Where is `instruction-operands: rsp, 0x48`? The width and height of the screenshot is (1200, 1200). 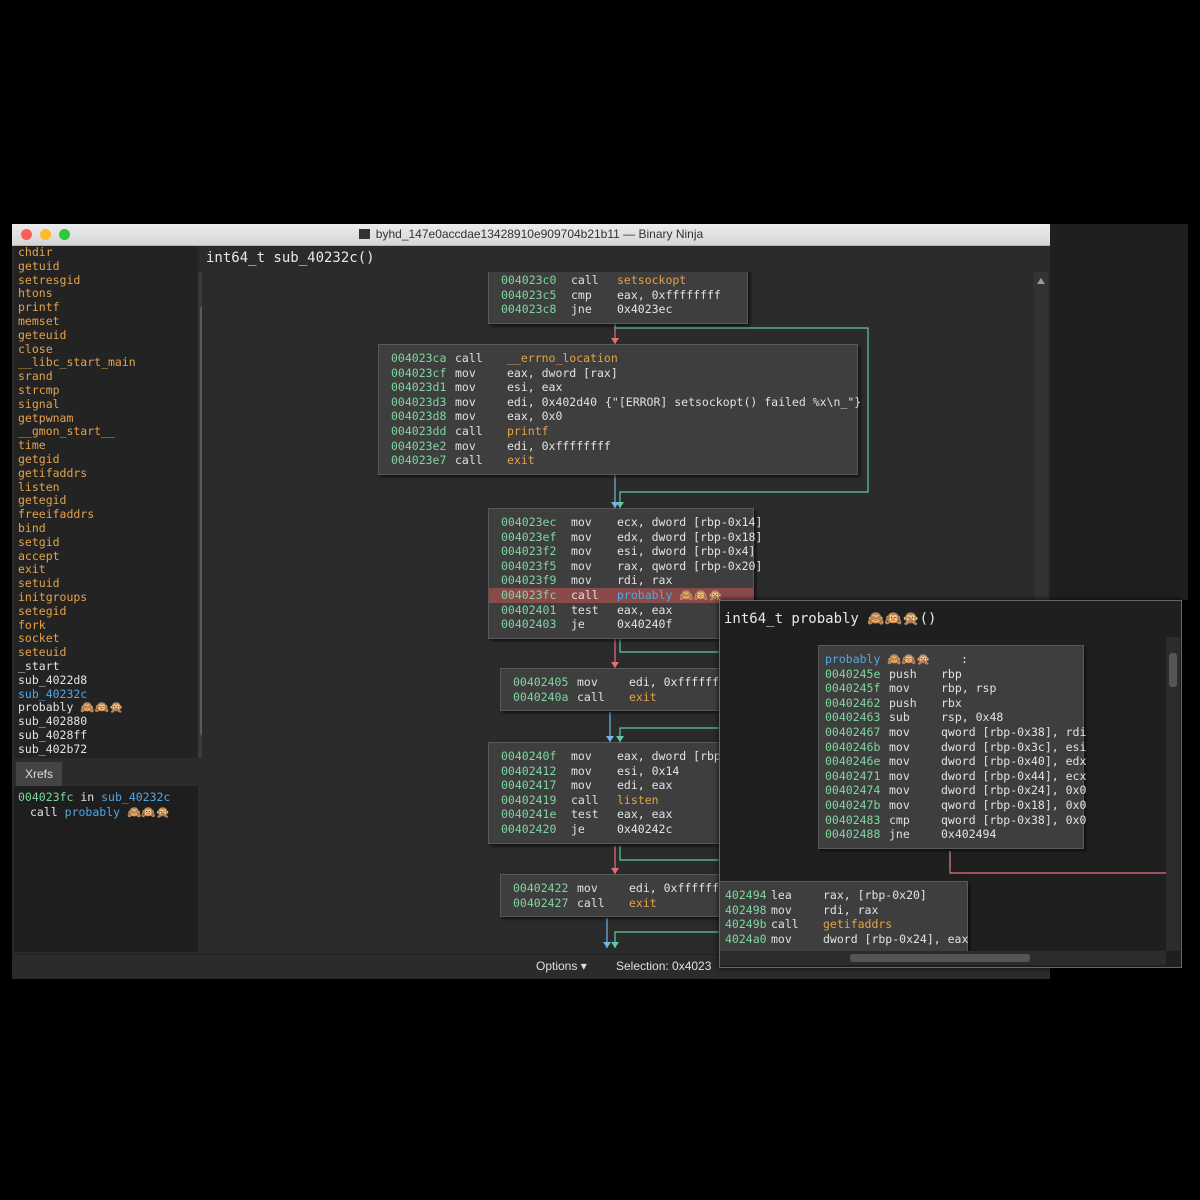
instruction-operands: rsp, 0x48 is located at coordinates (972, 717).